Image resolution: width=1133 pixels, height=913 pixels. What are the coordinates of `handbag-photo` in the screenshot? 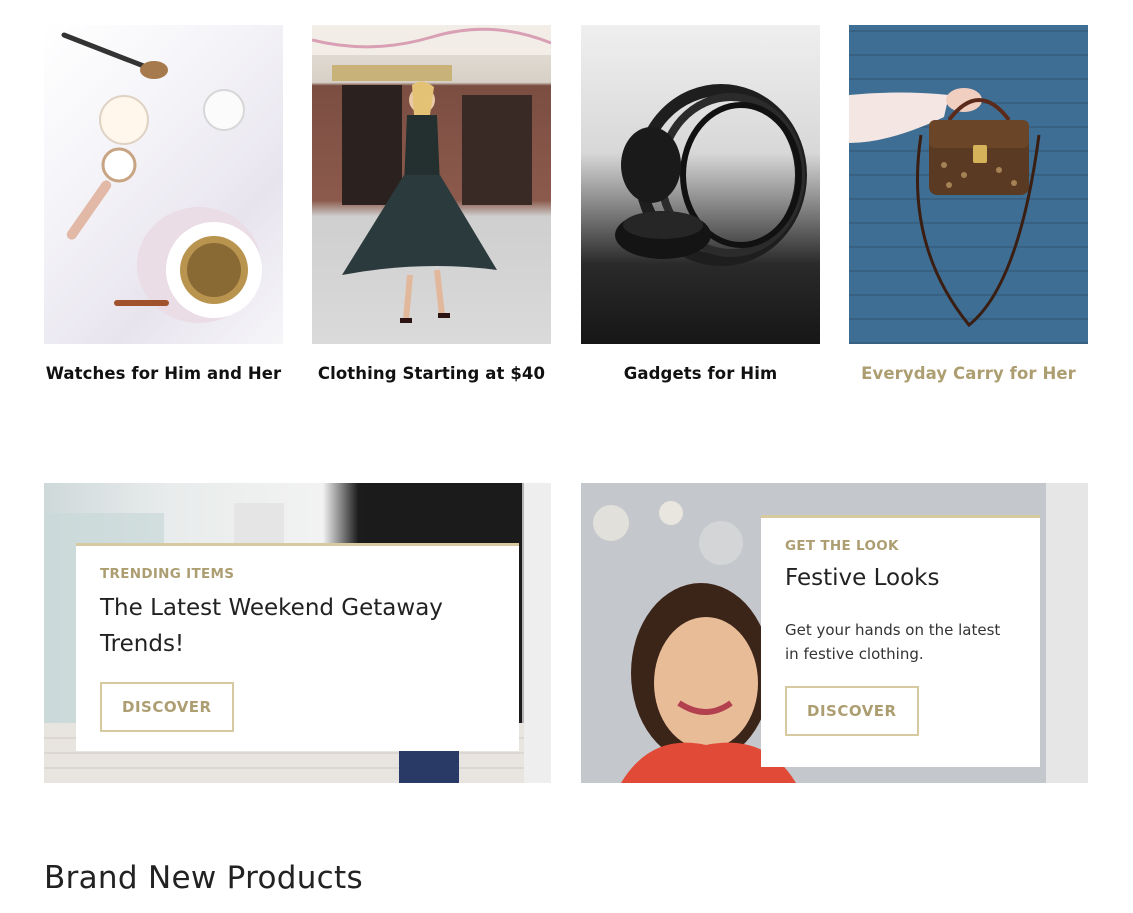 It's located at (968, 184).